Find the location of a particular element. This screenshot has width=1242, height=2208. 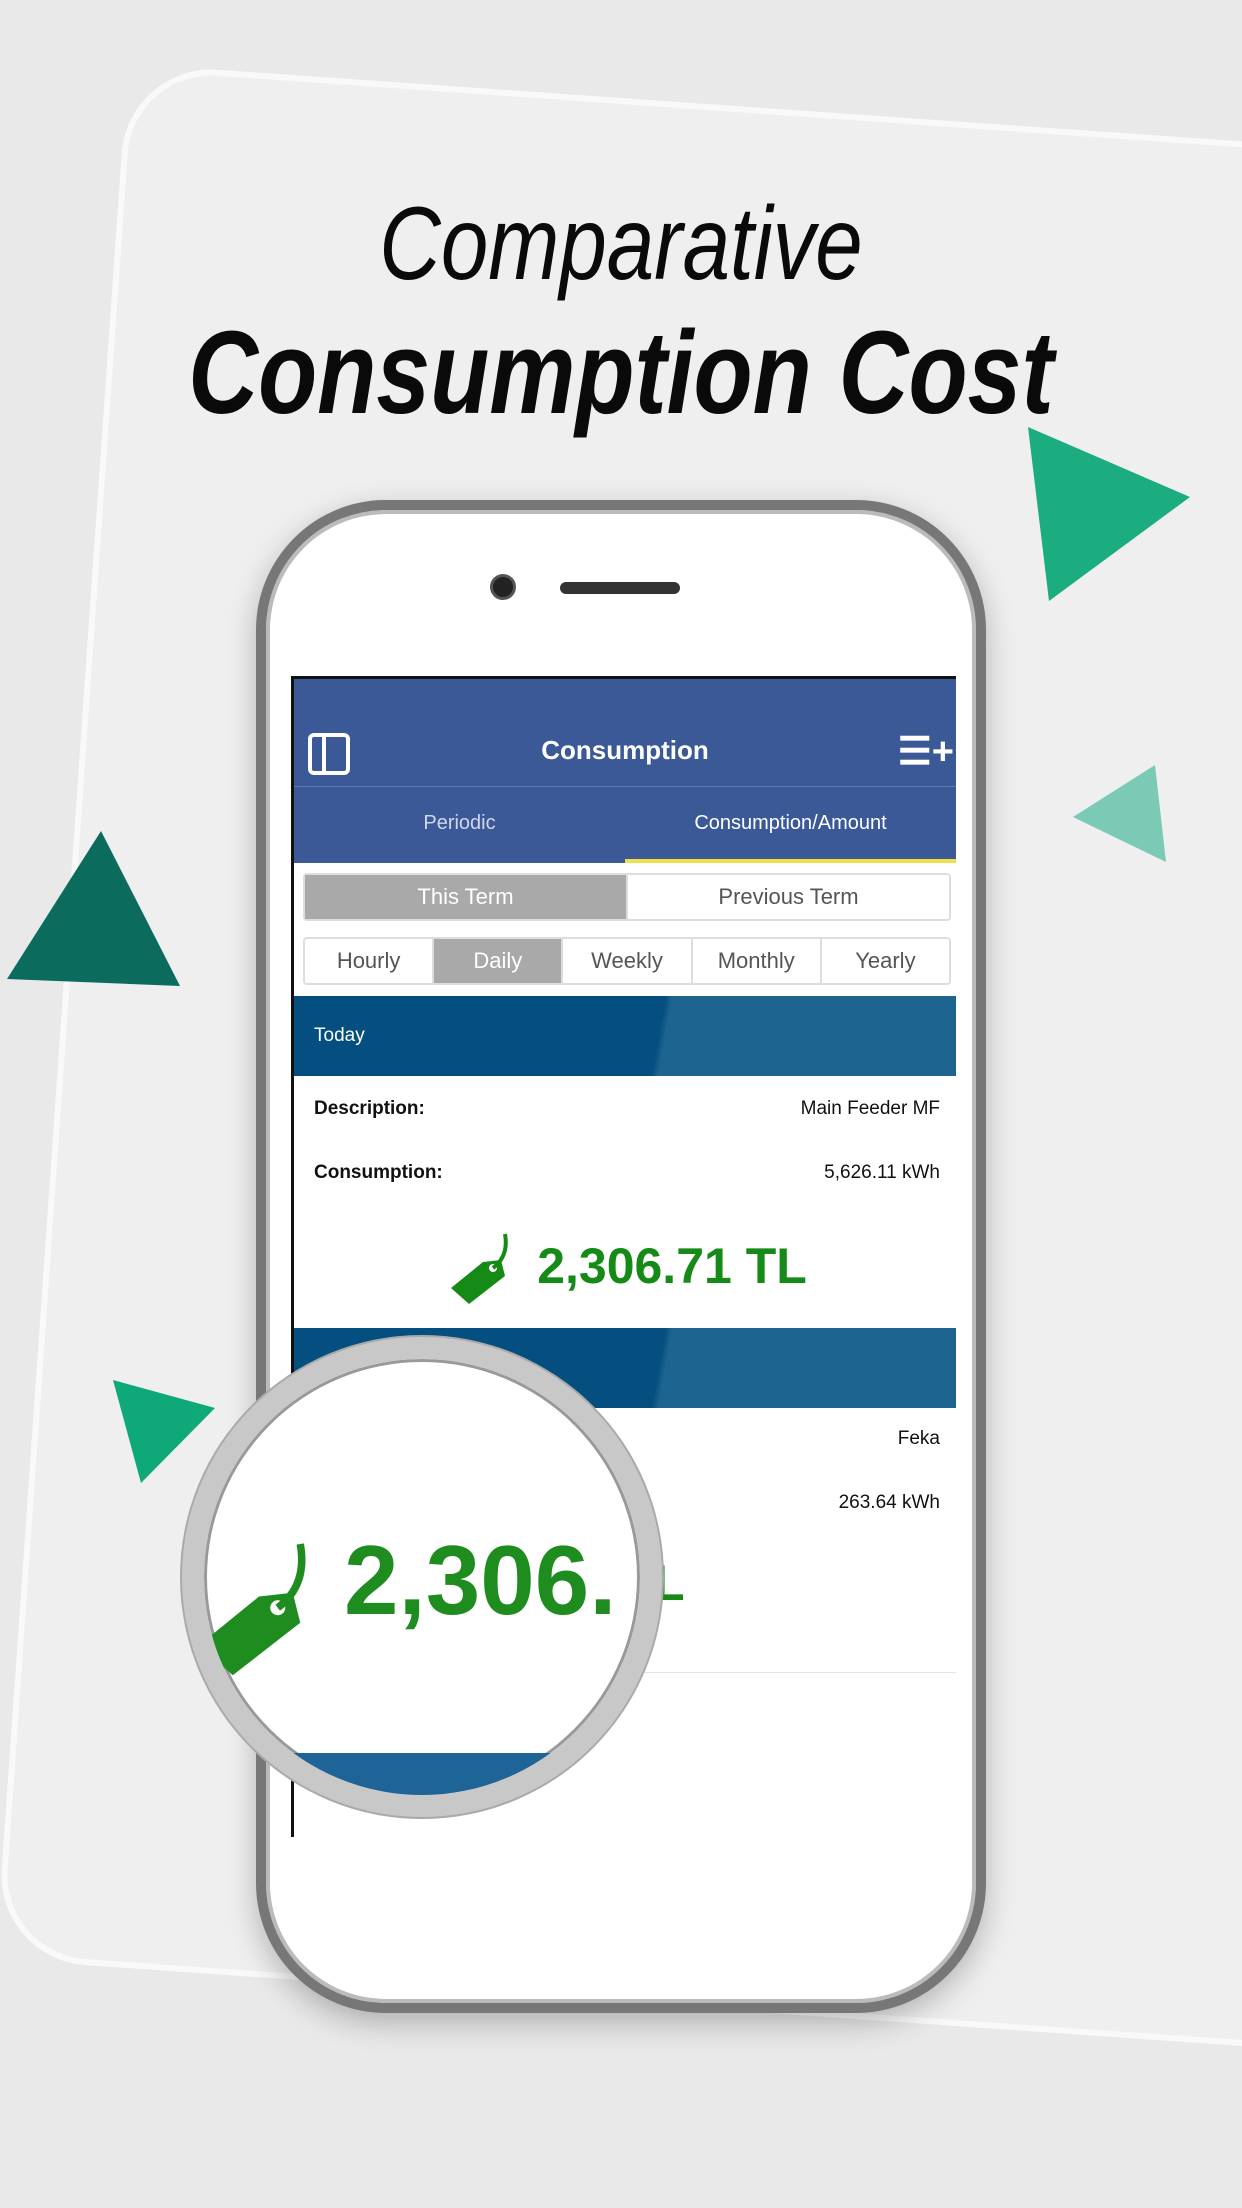

segment-this-term: This Term is located at coordinates (465, 897).